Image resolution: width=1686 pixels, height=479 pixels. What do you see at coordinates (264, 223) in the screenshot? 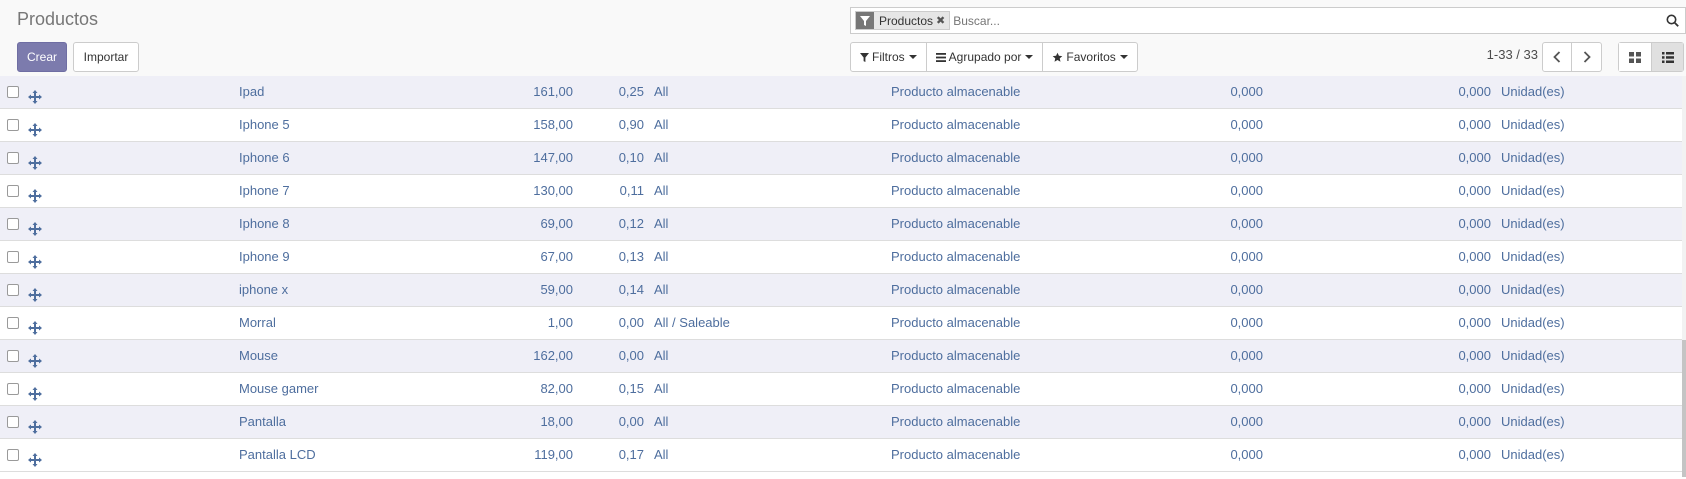
I see `product-name: Iphone 8` at bounding box center [264, 223].